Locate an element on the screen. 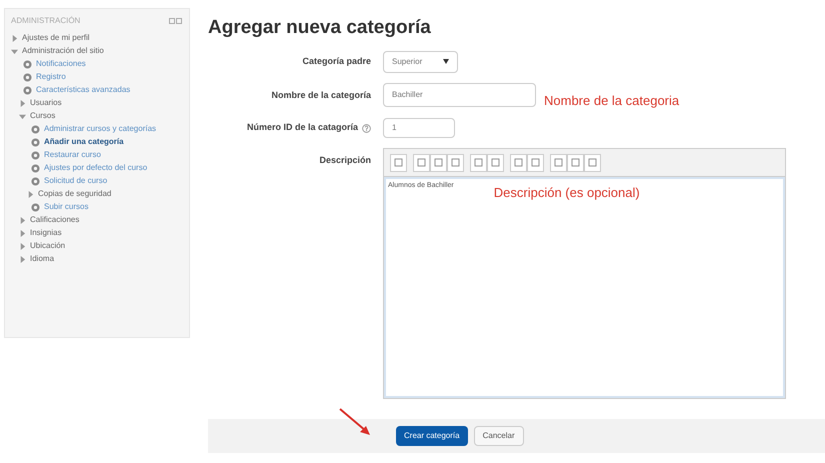  sidebar-title: ADMINISTRACIÓN is located at coordinates (45, 21).